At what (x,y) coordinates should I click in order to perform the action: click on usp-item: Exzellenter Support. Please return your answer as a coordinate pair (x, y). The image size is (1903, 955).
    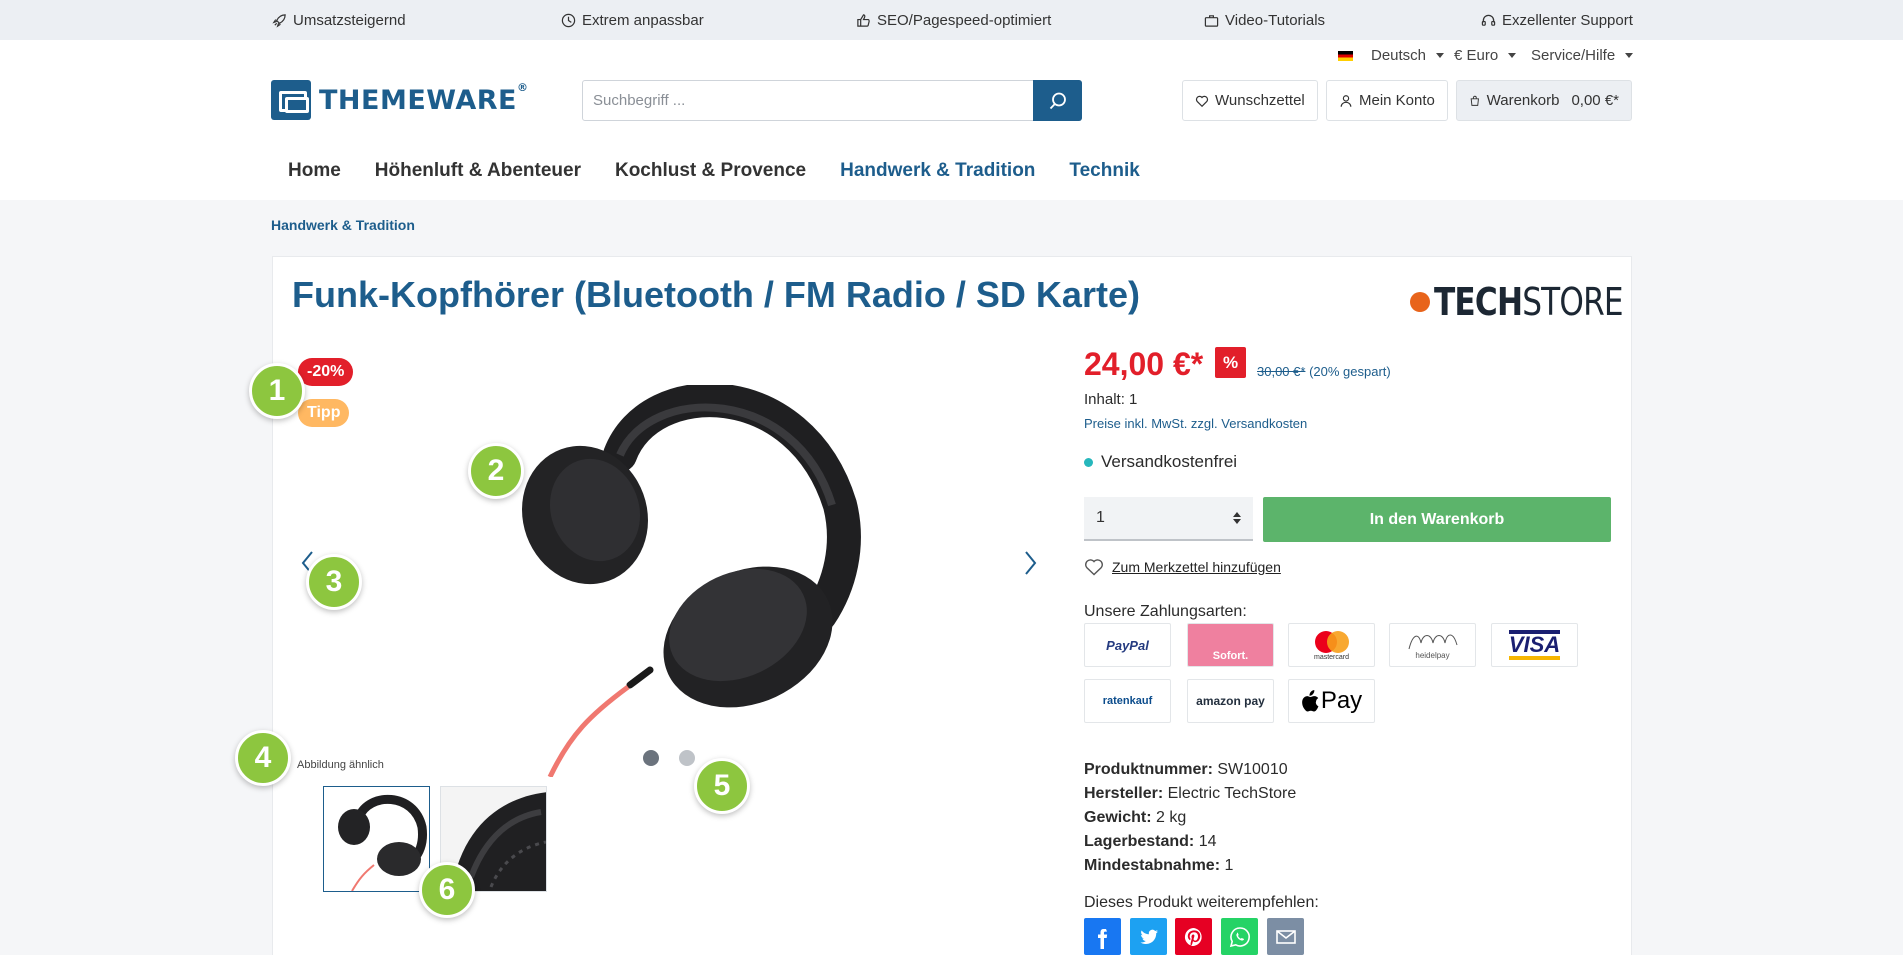
    Looking at the image, I should click on (1557, 20).